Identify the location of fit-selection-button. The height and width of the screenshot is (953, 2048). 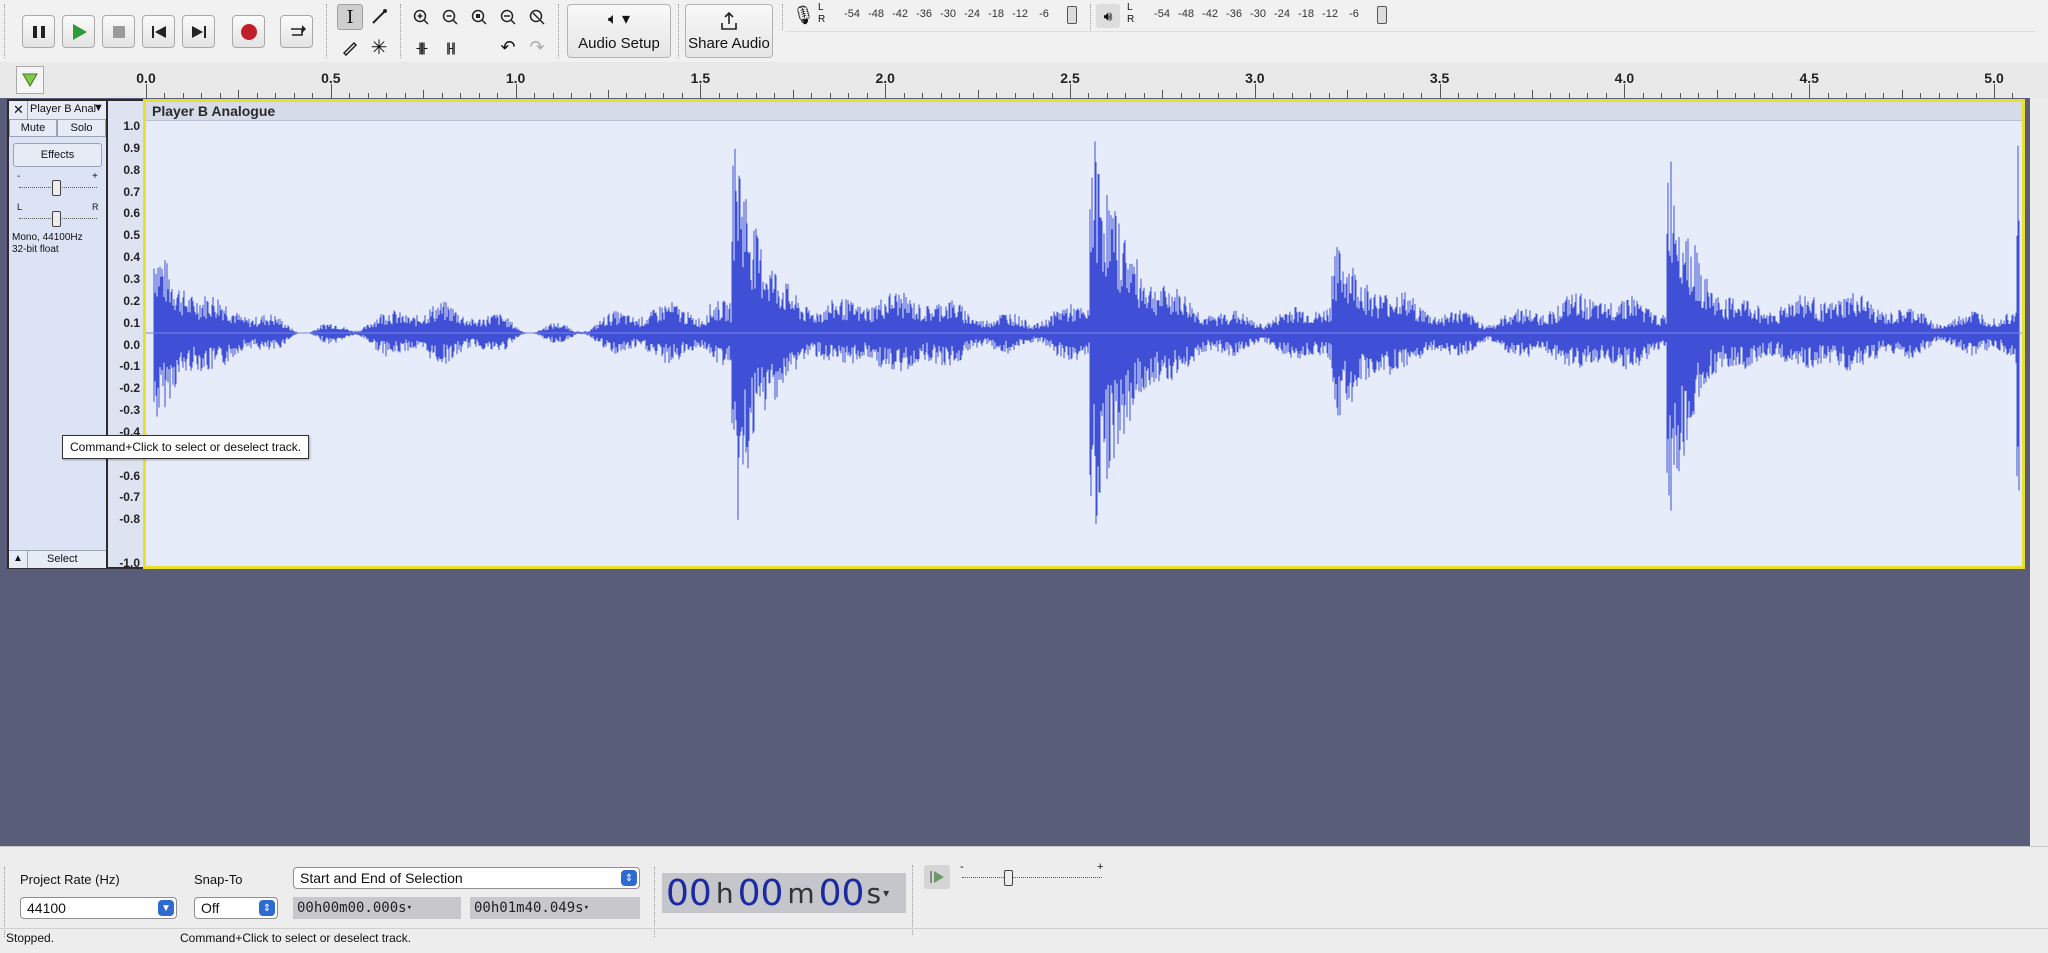
(479, 17).